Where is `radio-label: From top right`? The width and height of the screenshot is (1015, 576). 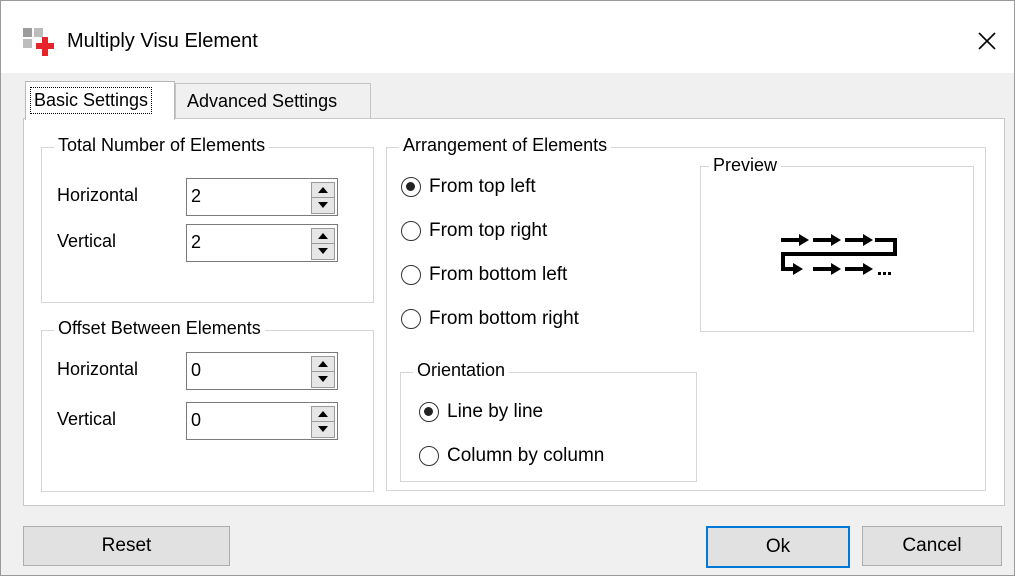
radio-label: From top right is located at coordinates (488, 230).